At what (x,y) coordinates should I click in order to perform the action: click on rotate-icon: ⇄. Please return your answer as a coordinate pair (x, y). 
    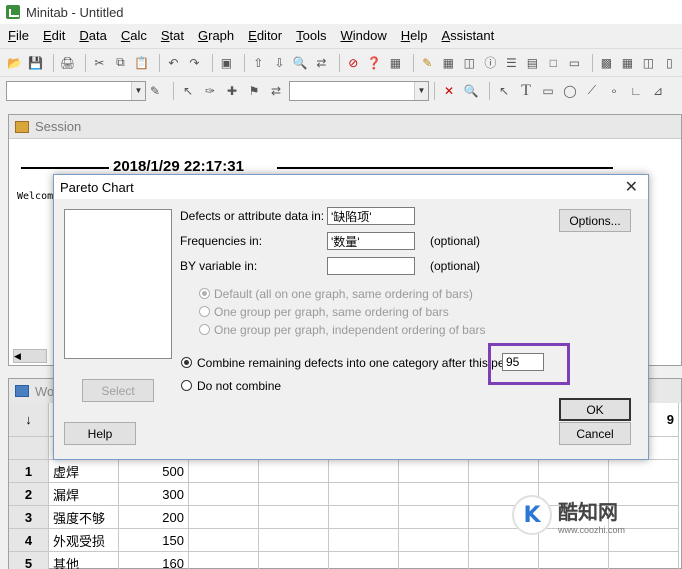
    Looking at the image, I should click on (276, 91).